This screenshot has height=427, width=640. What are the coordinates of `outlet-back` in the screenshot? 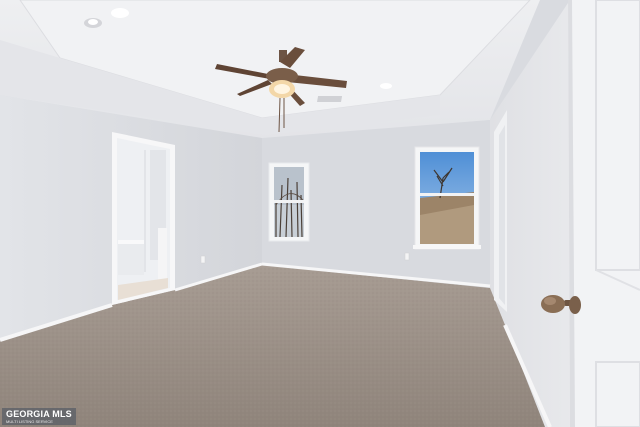 It's located at (407, 256).